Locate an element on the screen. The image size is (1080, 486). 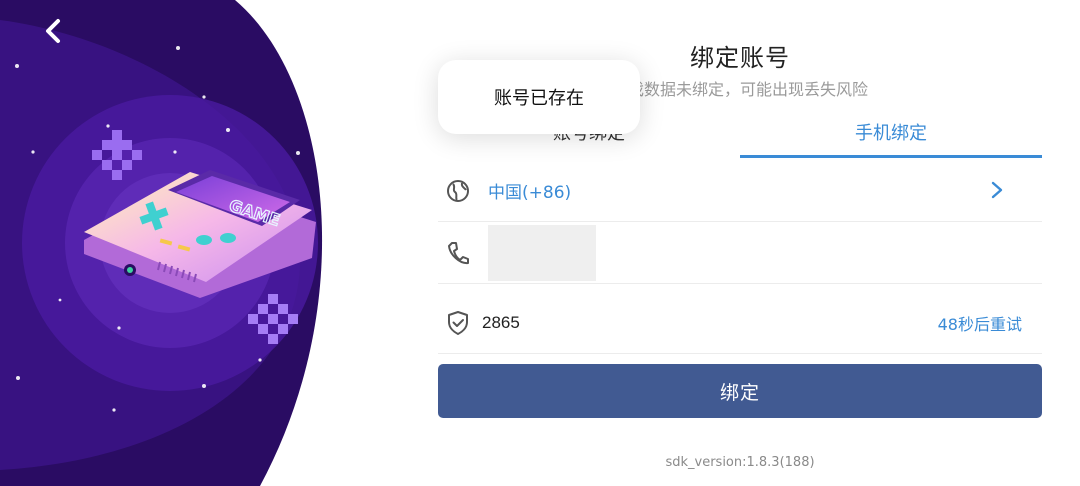
toast-message: 账号已存在 is located at coordinates (539, 97).